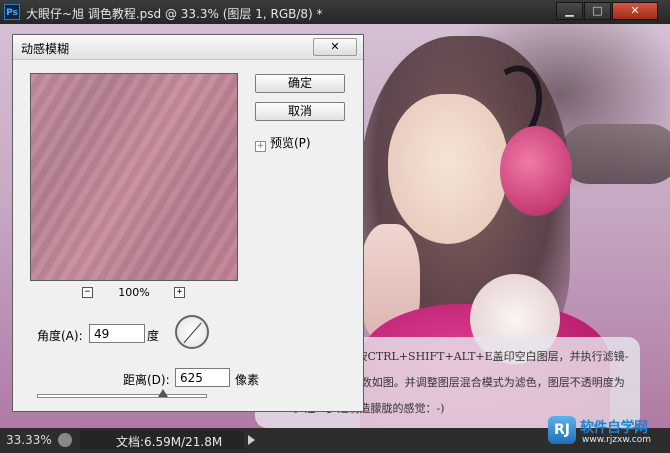  What do you see at coordinates (260, 146) in the screenshot?
I see `preview-checkbox: +` at bounding box center [260, 146].